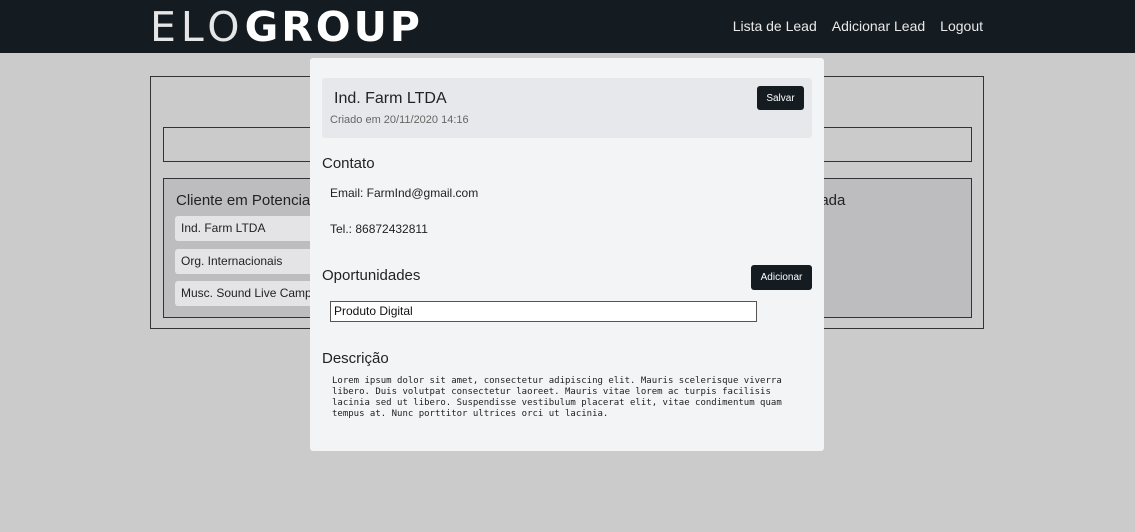 This screenshot has width=1135, height=532. What do you see at coordinates (780, 98) in the screenshot?
I see `save-button: Salvar` at bounding box center [780, 98].